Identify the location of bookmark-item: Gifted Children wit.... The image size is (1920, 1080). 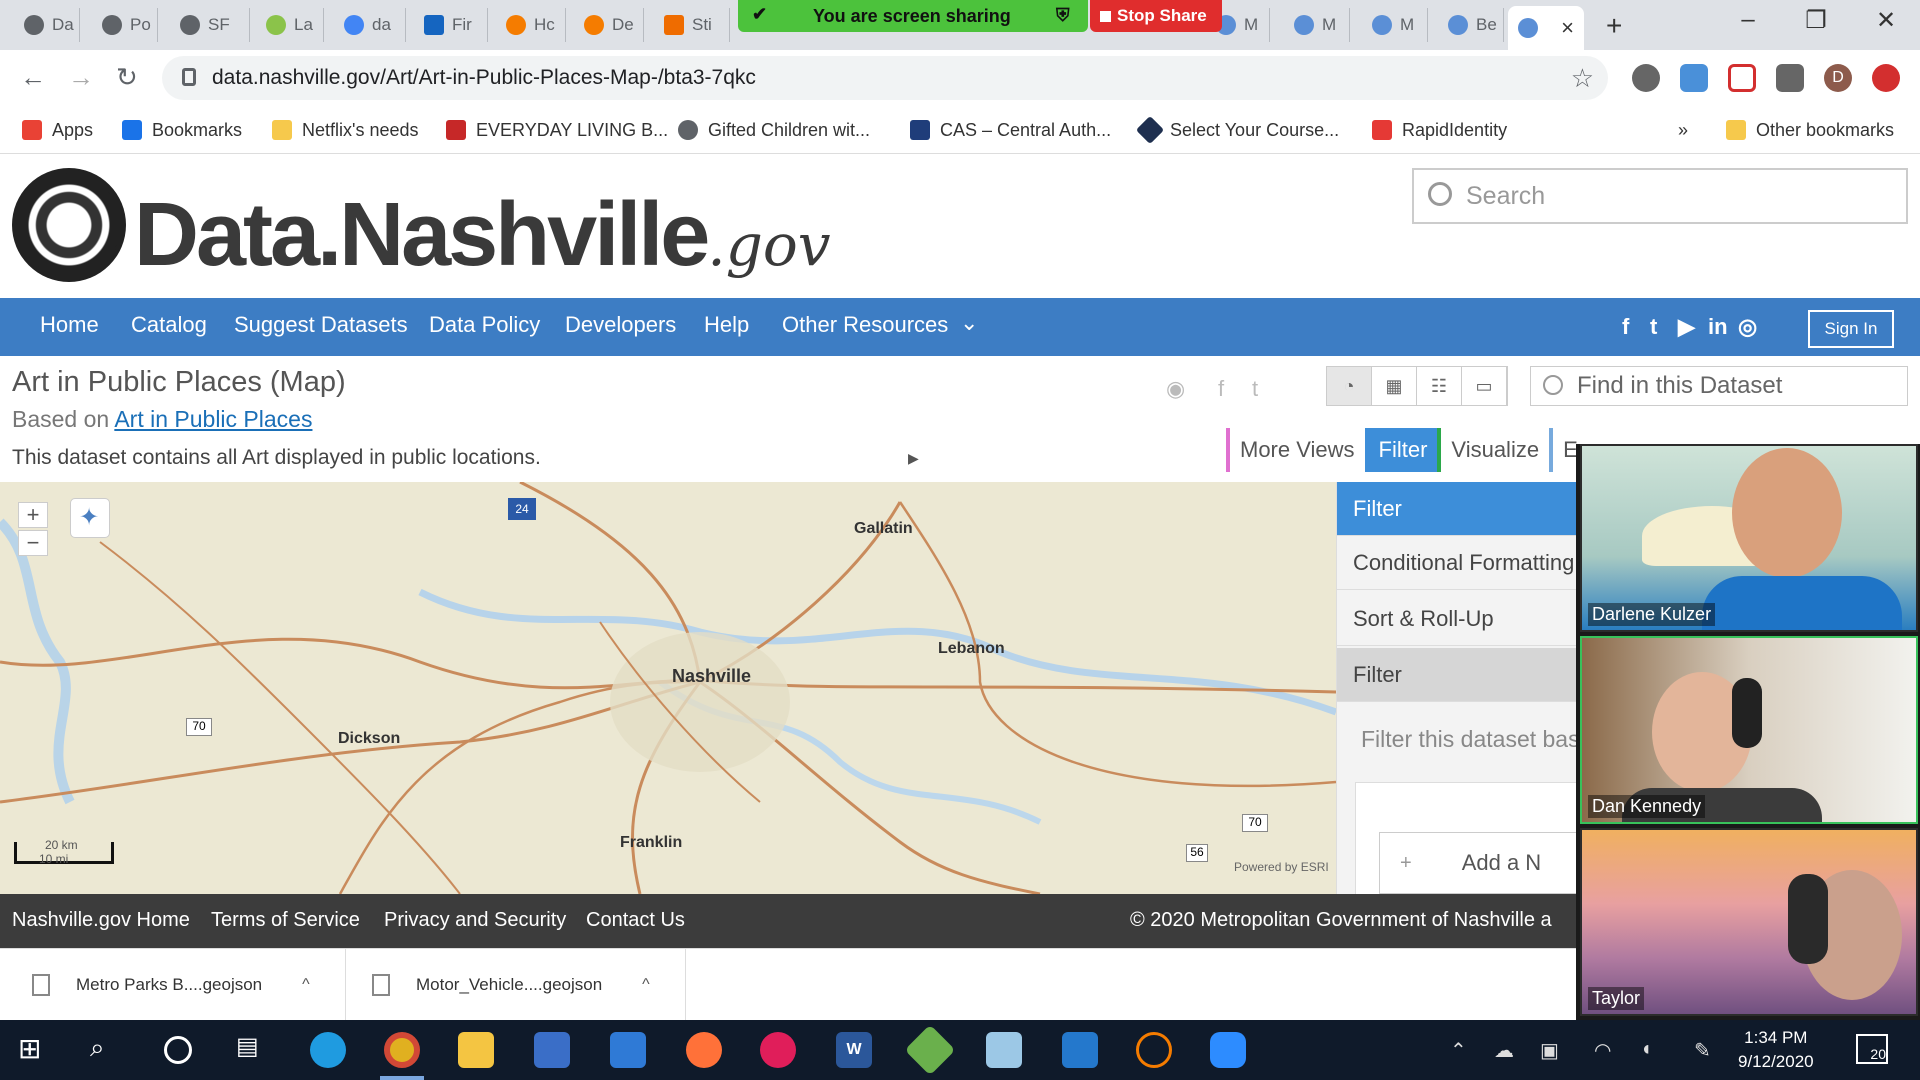
(774, 130).